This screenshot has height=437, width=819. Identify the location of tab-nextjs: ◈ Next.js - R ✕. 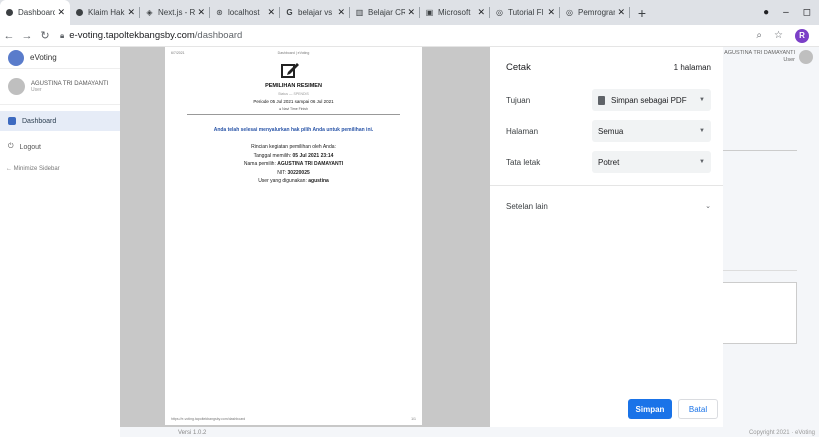
(175, 12).